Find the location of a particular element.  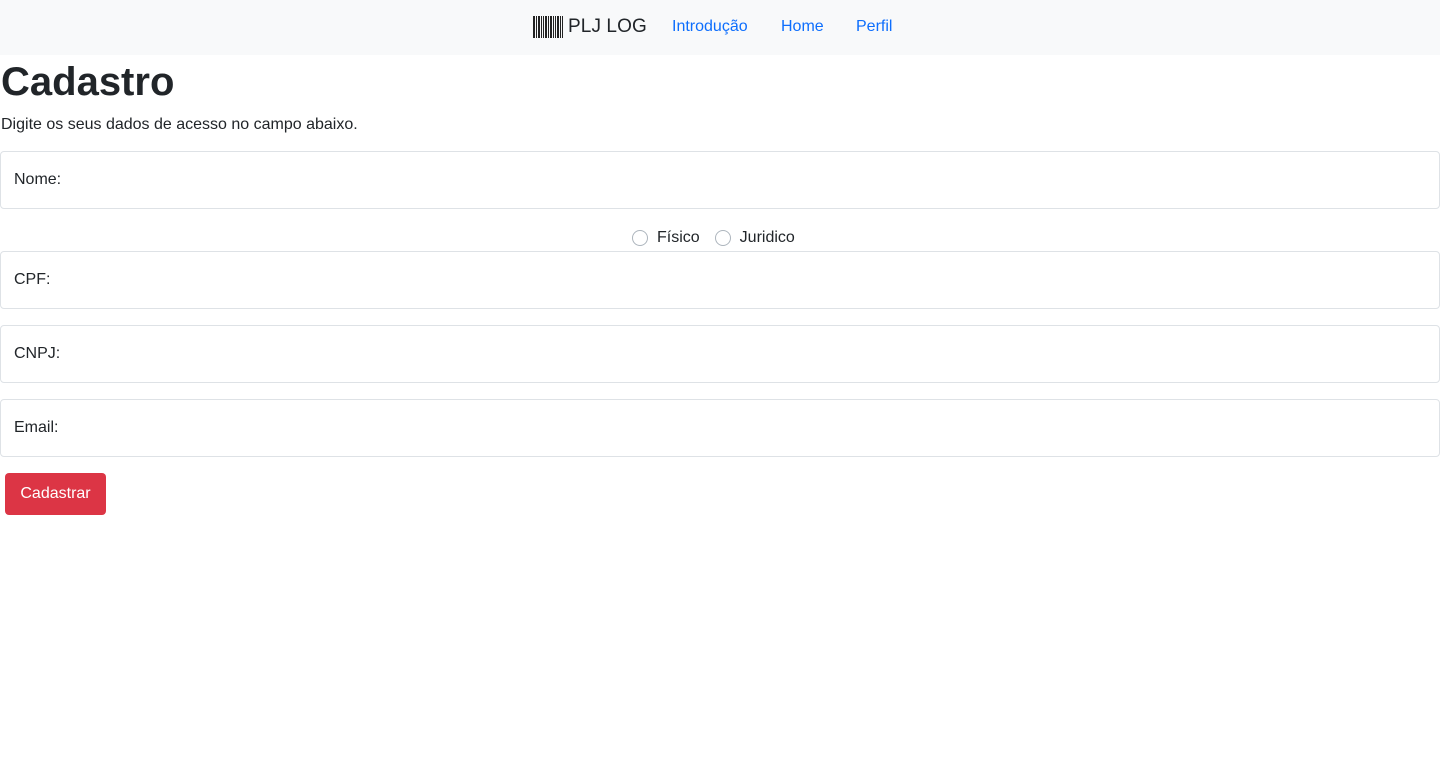

person-type-radio-group: Físico Juridico is located at coordinates (713, 238).